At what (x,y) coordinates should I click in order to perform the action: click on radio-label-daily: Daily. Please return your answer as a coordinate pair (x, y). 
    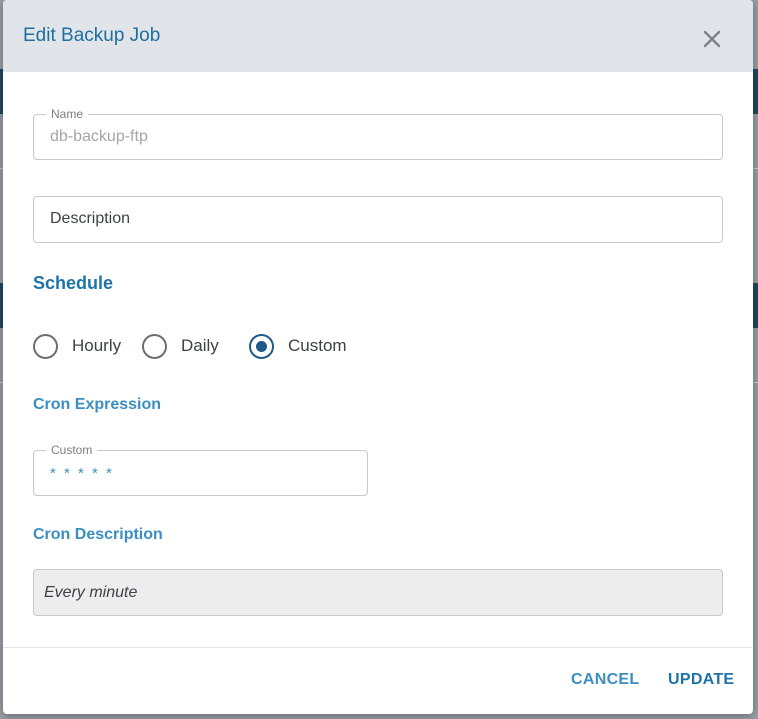
    Looking at the image, I should click on (200, 345).